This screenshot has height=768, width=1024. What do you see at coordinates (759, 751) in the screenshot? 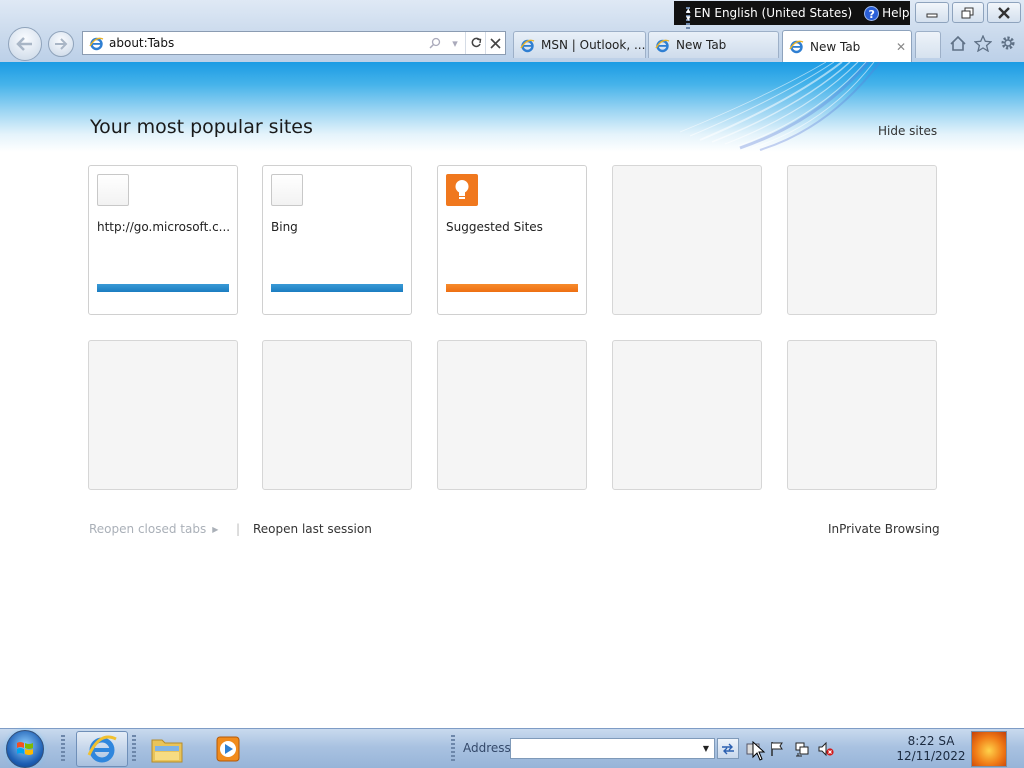
I see `mouse-pointer-icon` at bounding box center [759, 751].